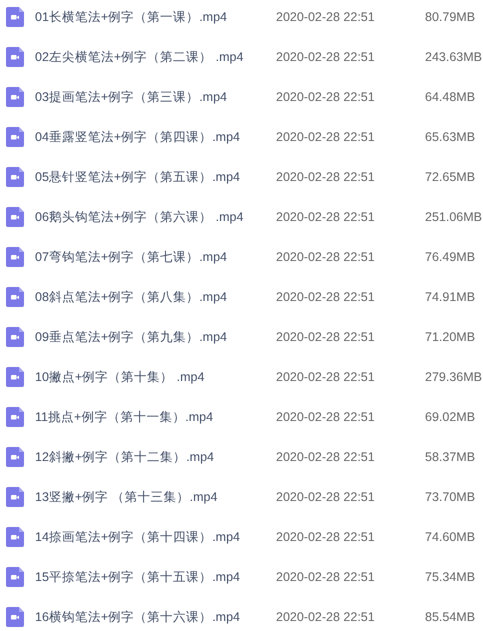  What do you see at coordinates (155, 417) in the screenshot?
I see `file-name: 11挑点+例字（第十一集）.mp4` at bounding box center [155, 417].